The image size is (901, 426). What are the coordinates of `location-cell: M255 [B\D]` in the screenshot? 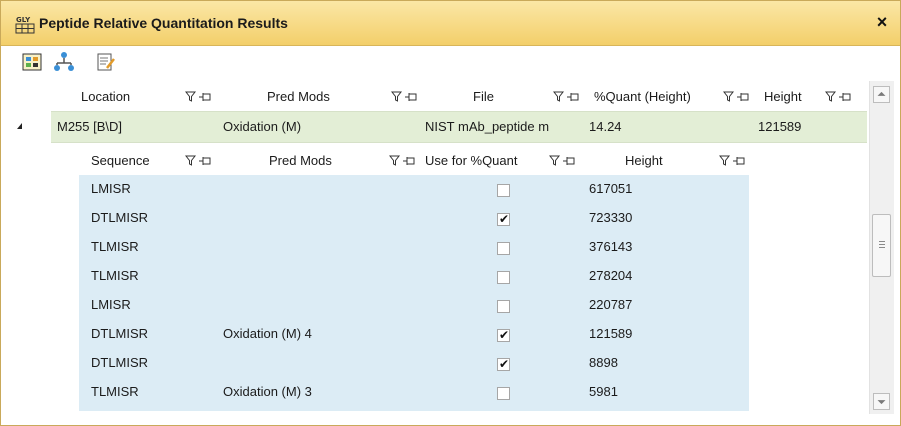 It's located at (90, 126).